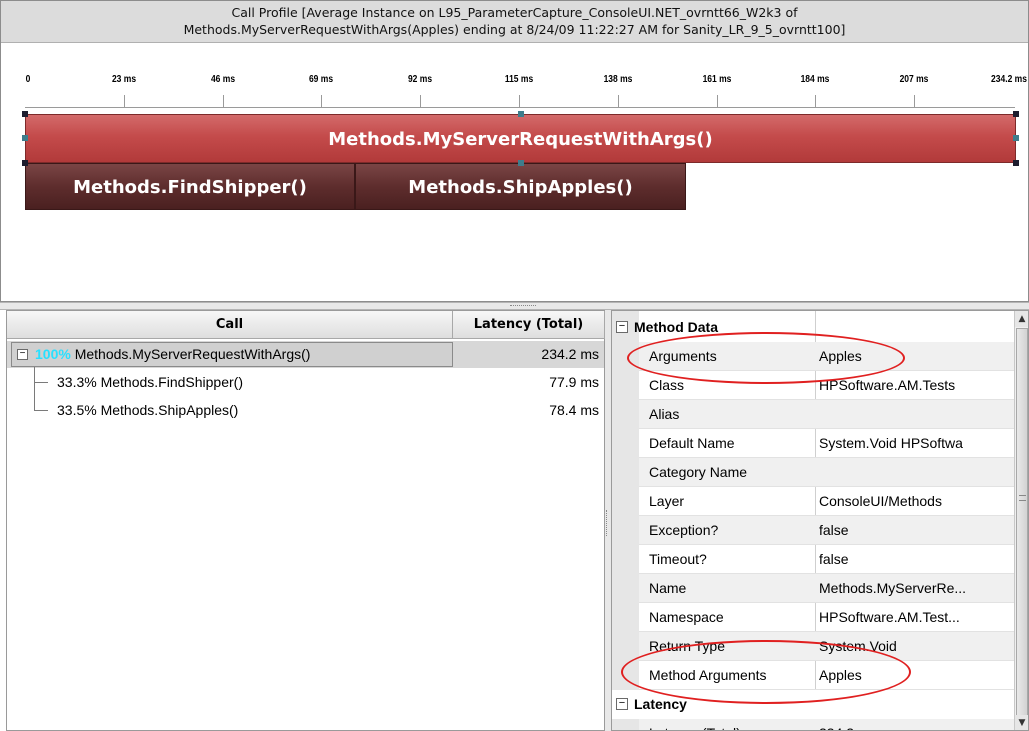 This screenshot has width=1029, height=731. Describe the element at coordinates (667, 501) in the screenshot. I see `property-name: Layer` at that location.